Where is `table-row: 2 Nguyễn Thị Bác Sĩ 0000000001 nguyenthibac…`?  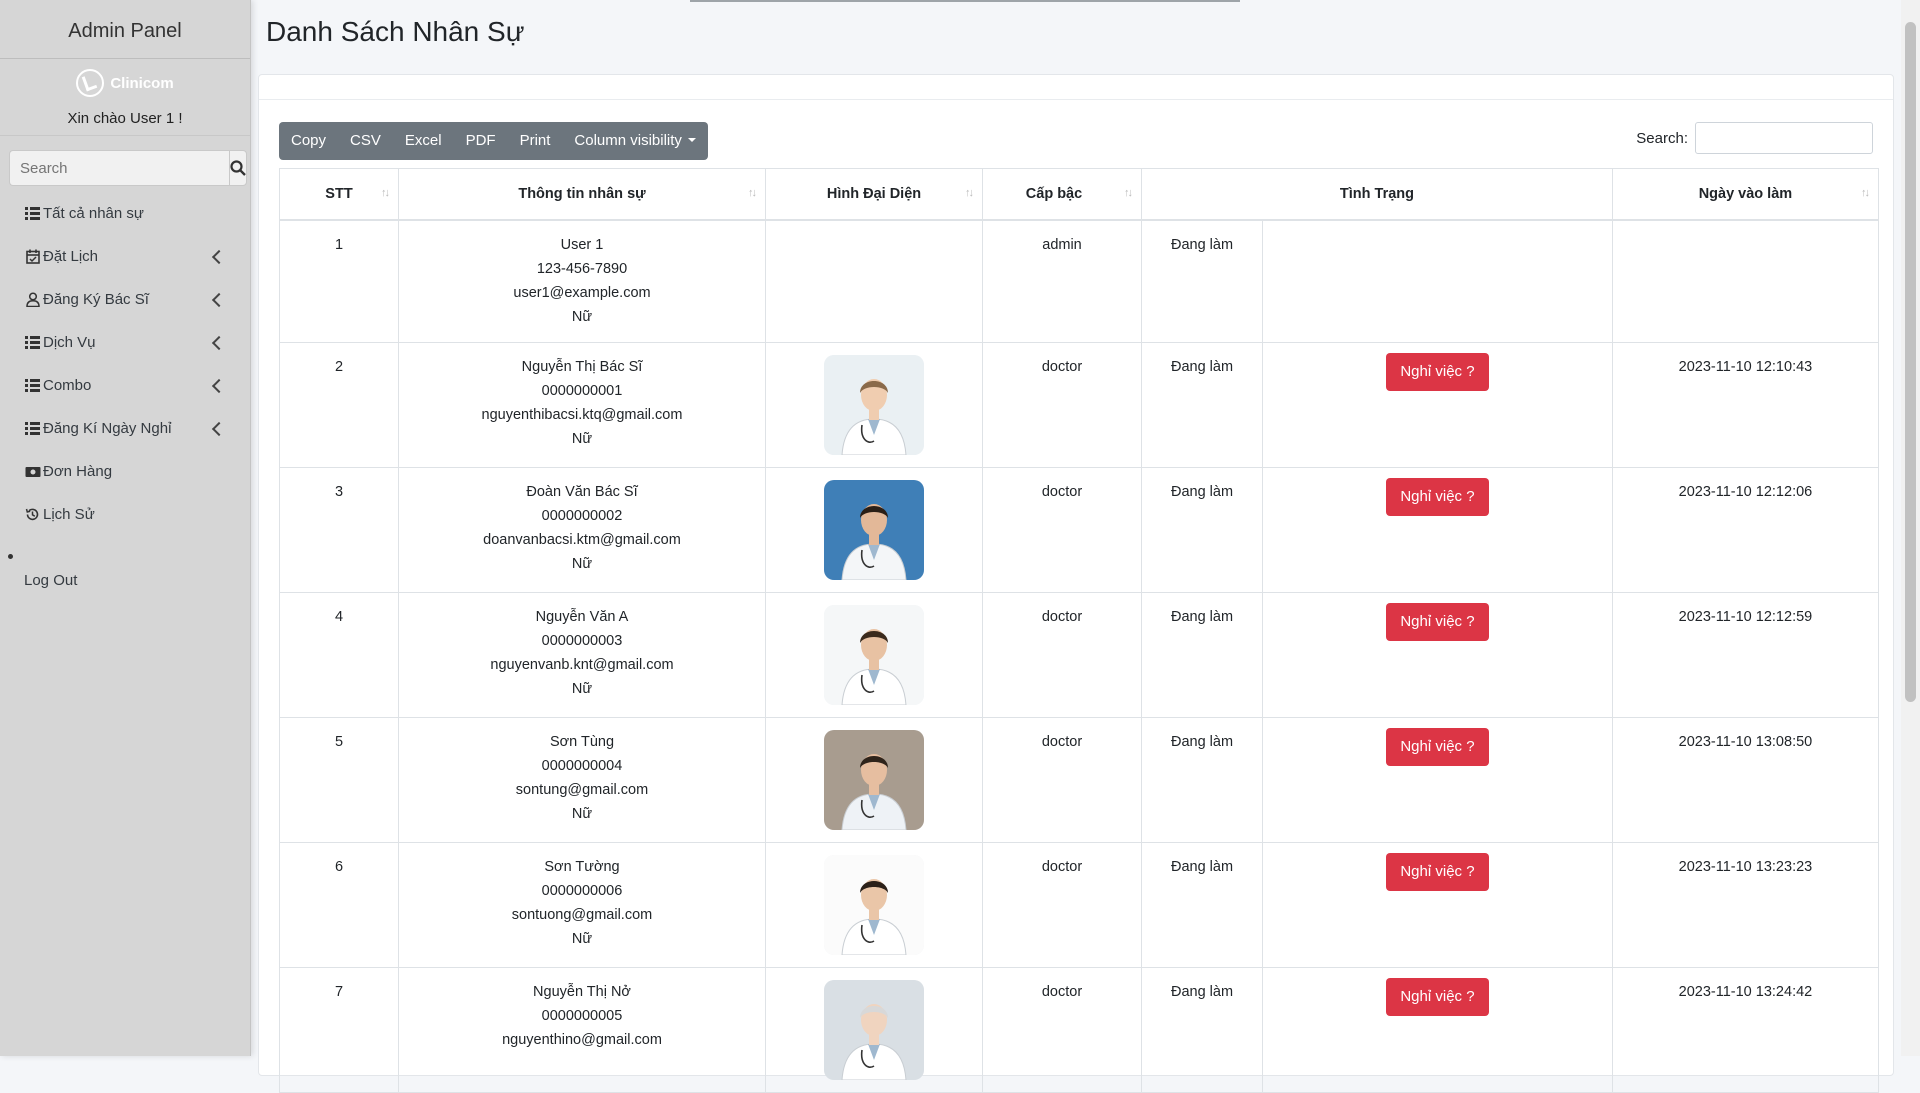
table-row: 2 Nguyễn Thị Bác Sĩ 0000000001 nguyenthibac… is located at coordinates (1079, 405).